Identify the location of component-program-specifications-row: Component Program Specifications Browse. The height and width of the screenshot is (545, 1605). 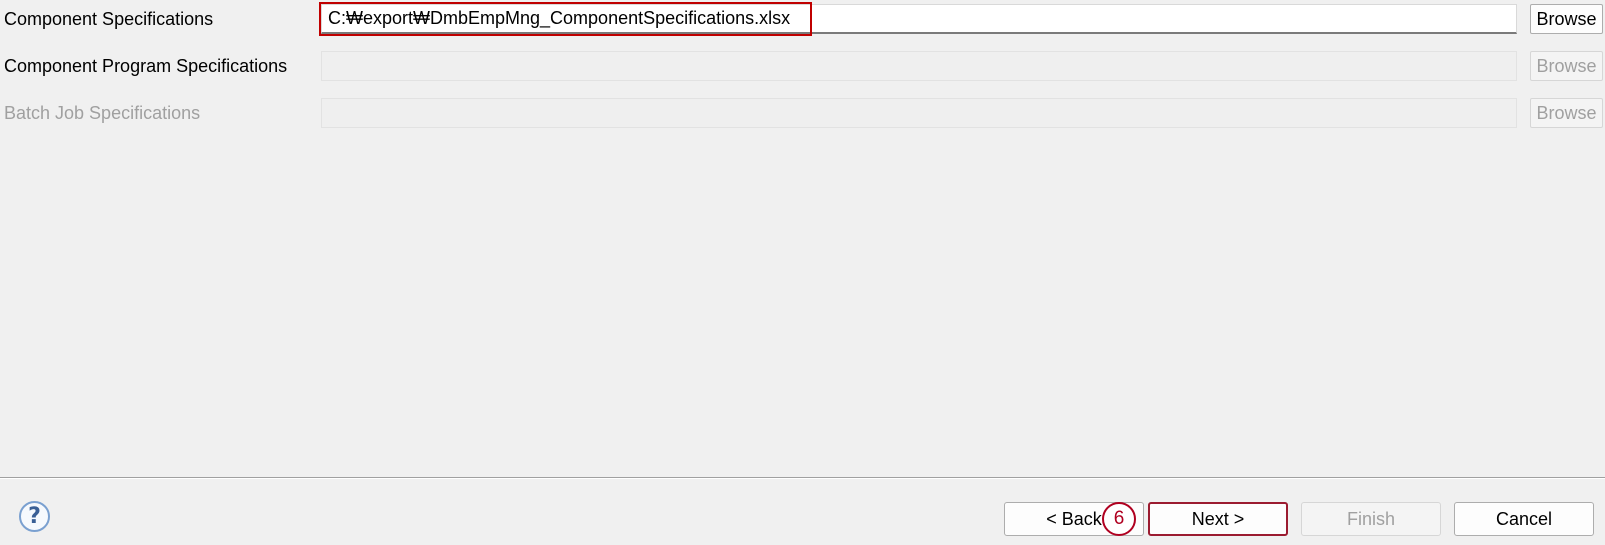
(802, 66).